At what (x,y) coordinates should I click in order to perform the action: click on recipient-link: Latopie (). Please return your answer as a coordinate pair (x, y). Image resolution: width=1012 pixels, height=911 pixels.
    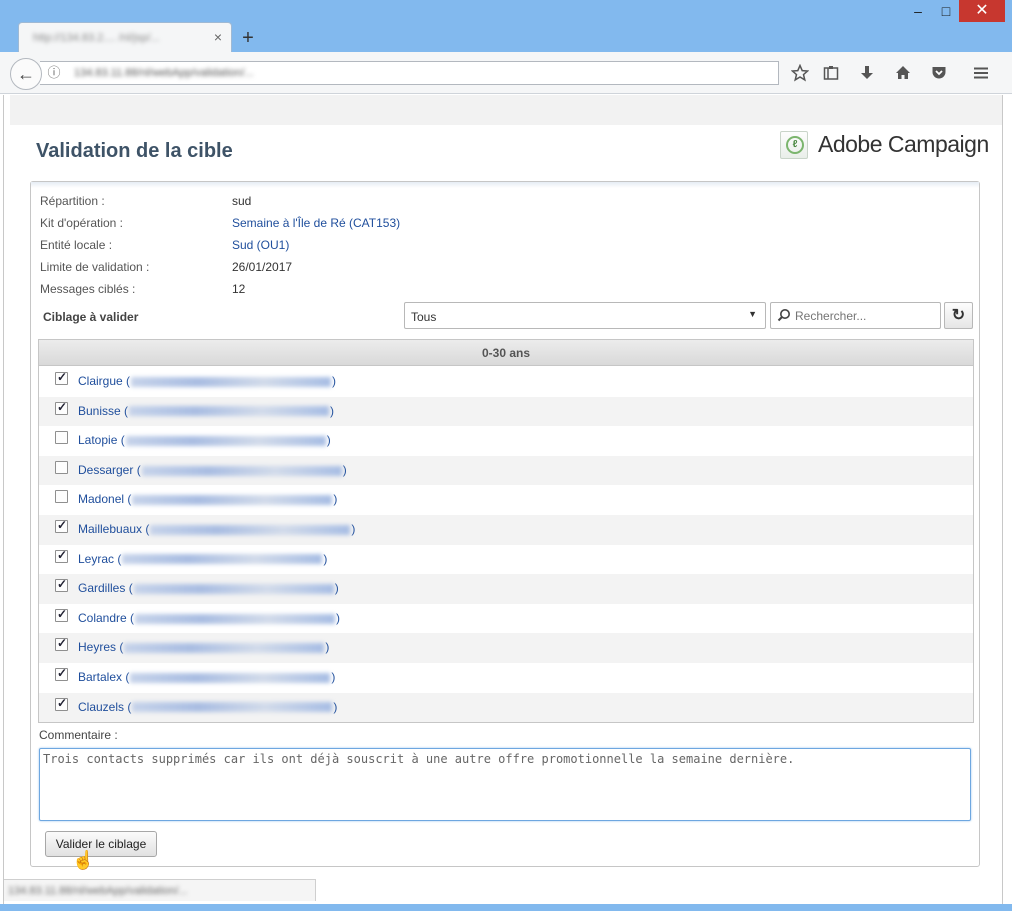
    Looking at the image, I should click on (204, 440).